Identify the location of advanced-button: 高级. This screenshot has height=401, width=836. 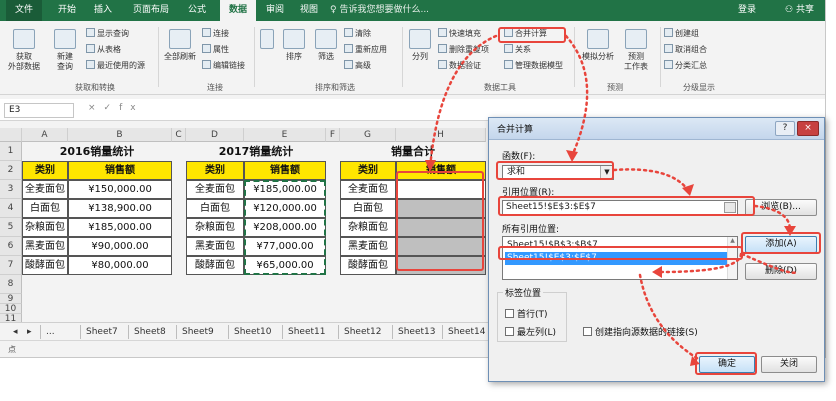
(357, 66).